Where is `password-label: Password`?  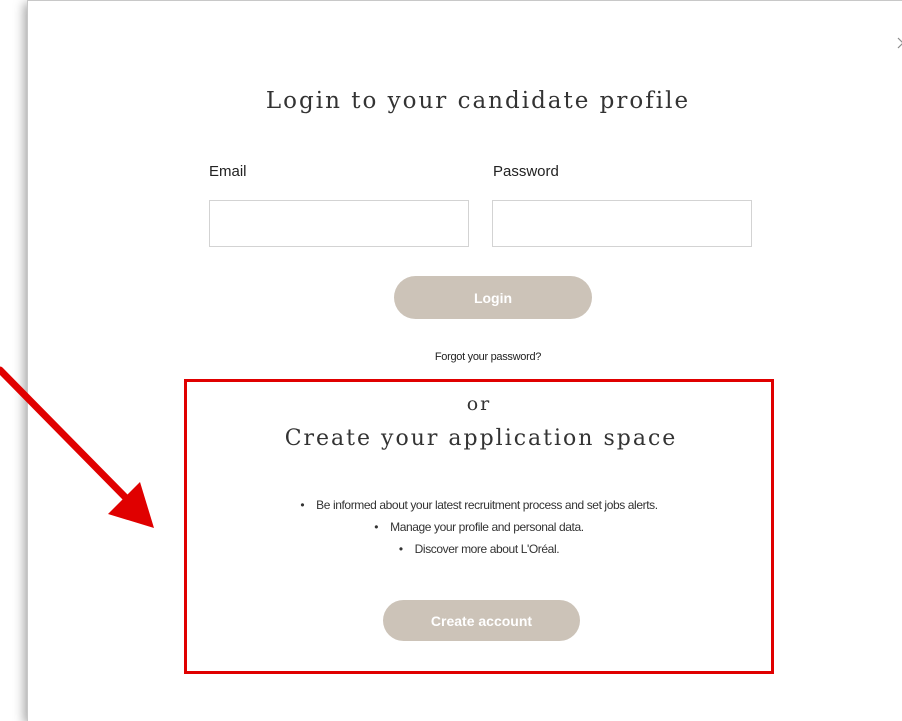
password-label: Password is located at coordinates (526, 171).